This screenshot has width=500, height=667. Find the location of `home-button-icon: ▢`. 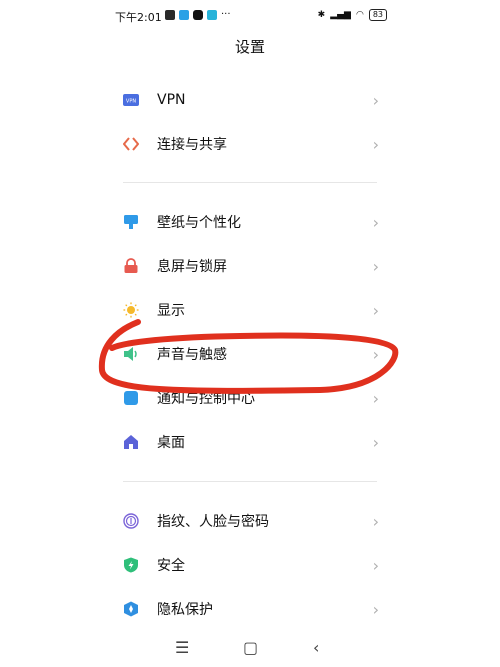

home-button-icon: ▢ is located at coordinates (250, 647).